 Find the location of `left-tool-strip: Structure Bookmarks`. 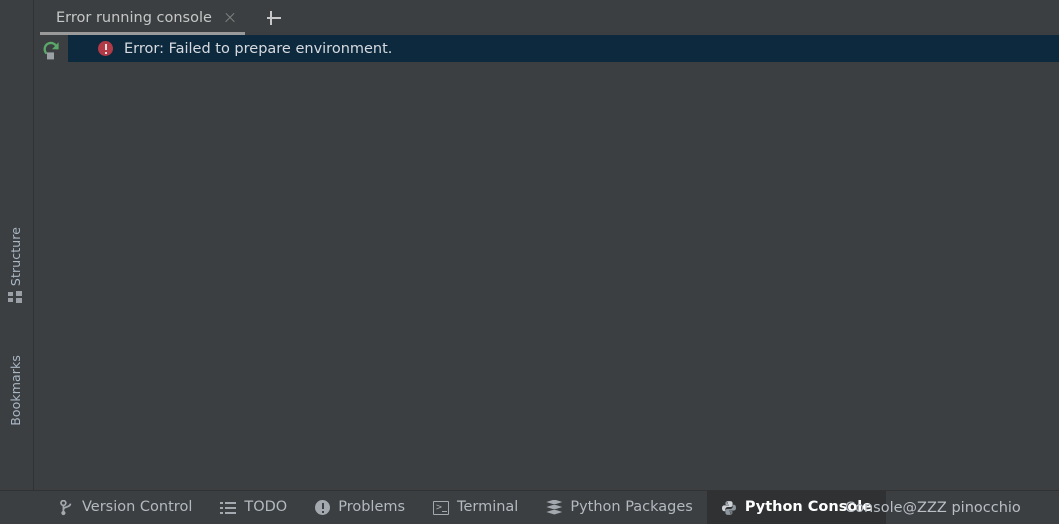

left-tool-strip: Structure Bookmarks is located at coordinates (17, 245).